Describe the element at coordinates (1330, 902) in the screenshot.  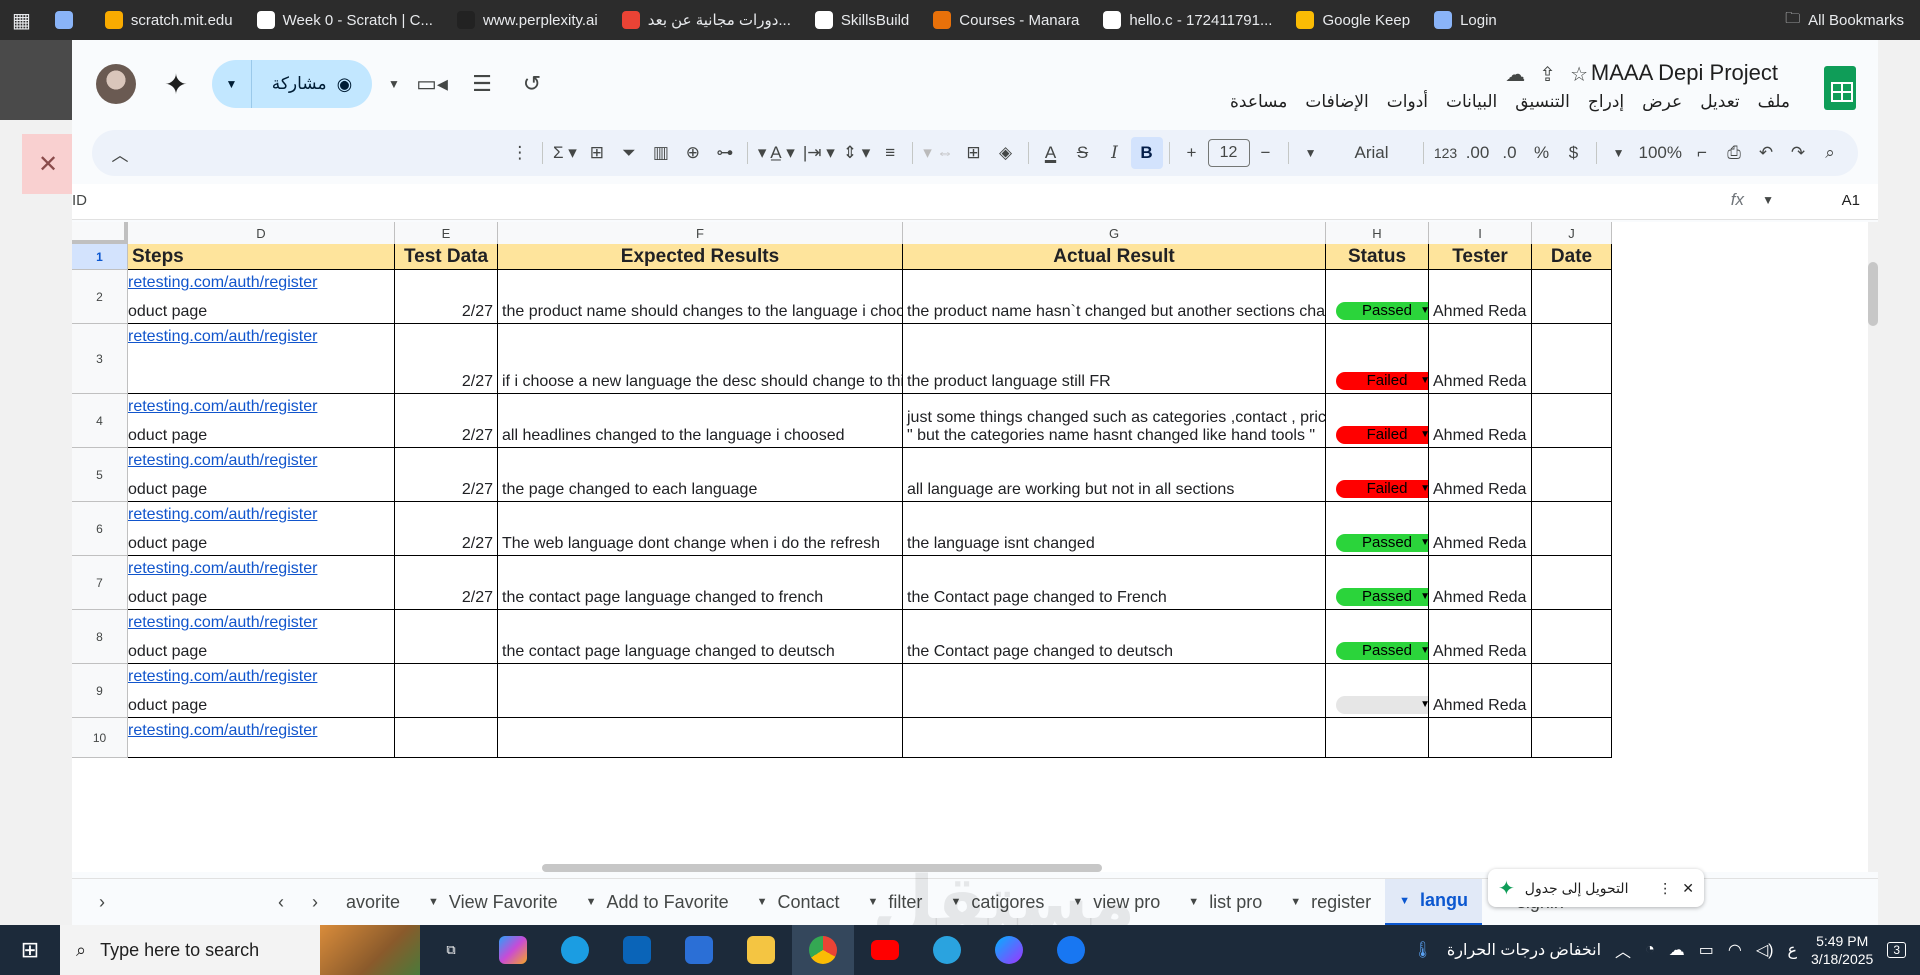
I see `sheet-tab: ▼ register` at that location.